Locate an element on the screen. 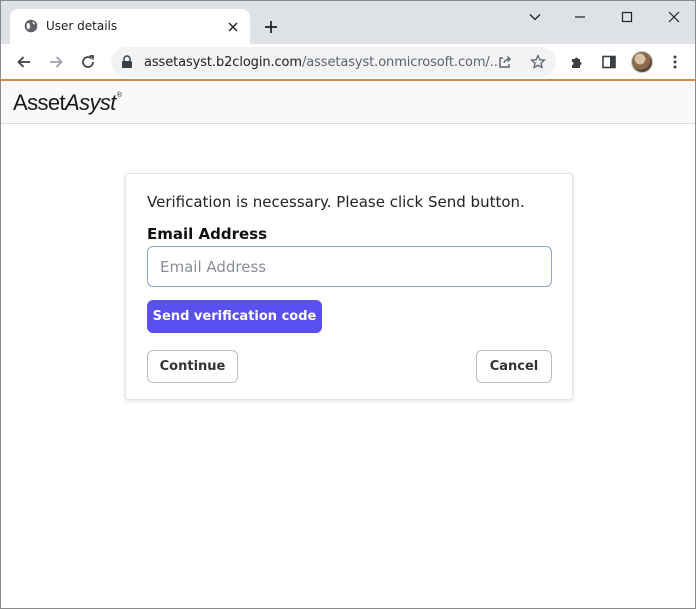 This screenshot has height=609, width=696. email-input is located at coordinates (349, 266).